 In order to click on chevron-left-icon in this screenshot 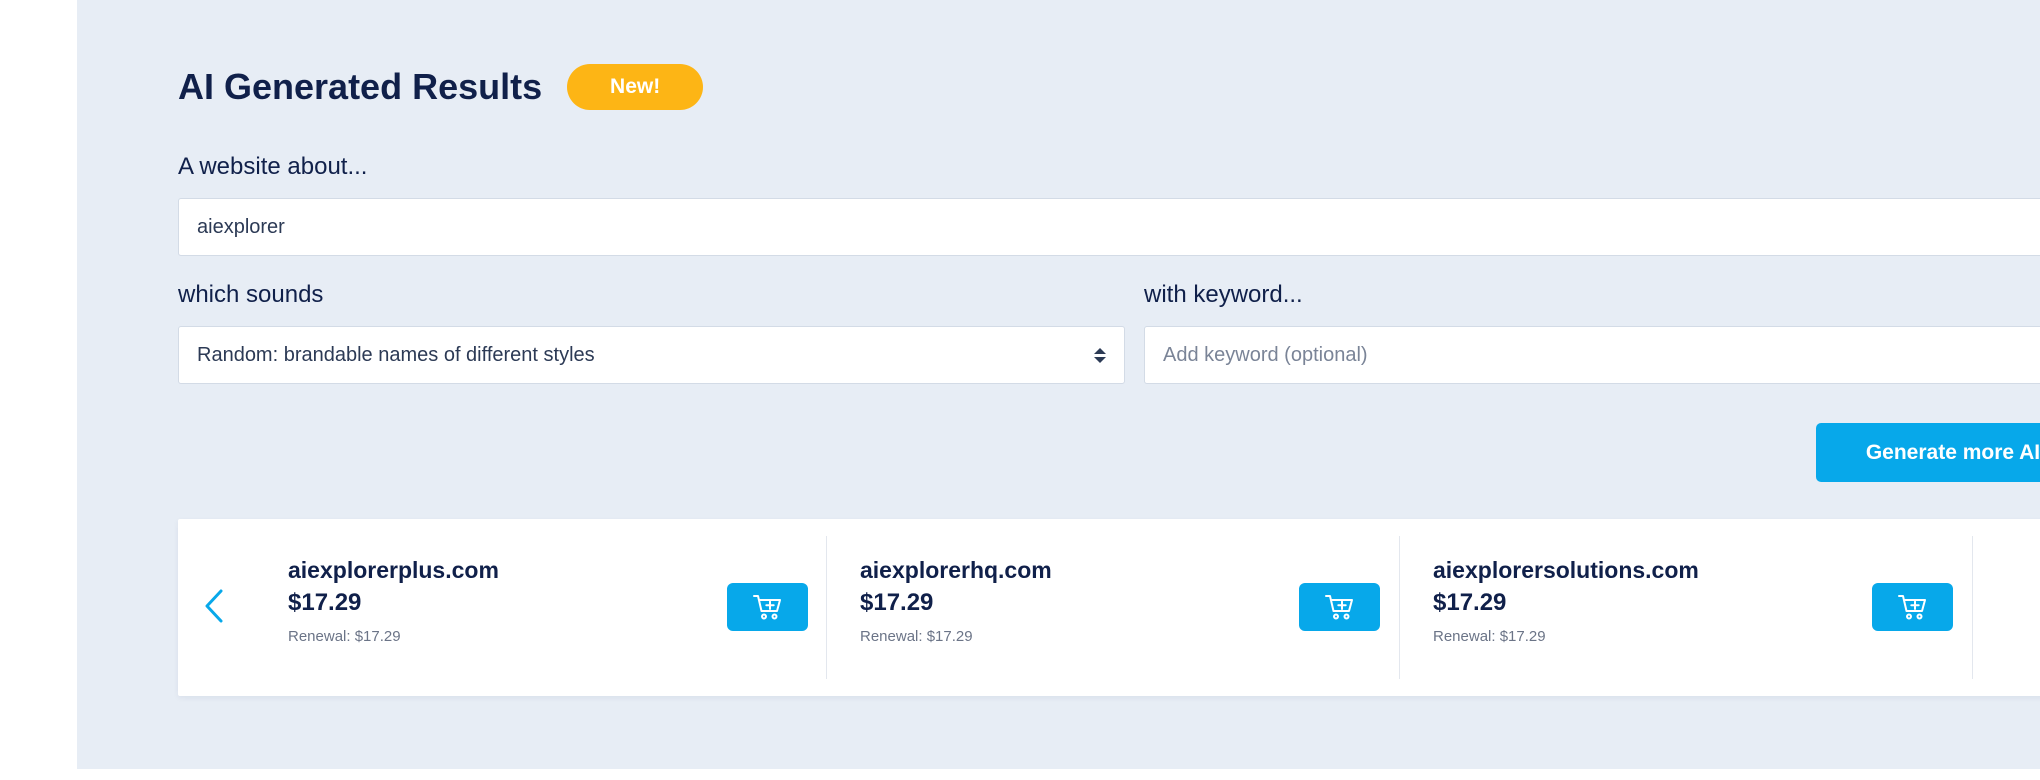, I will do `click(214, 606)`.